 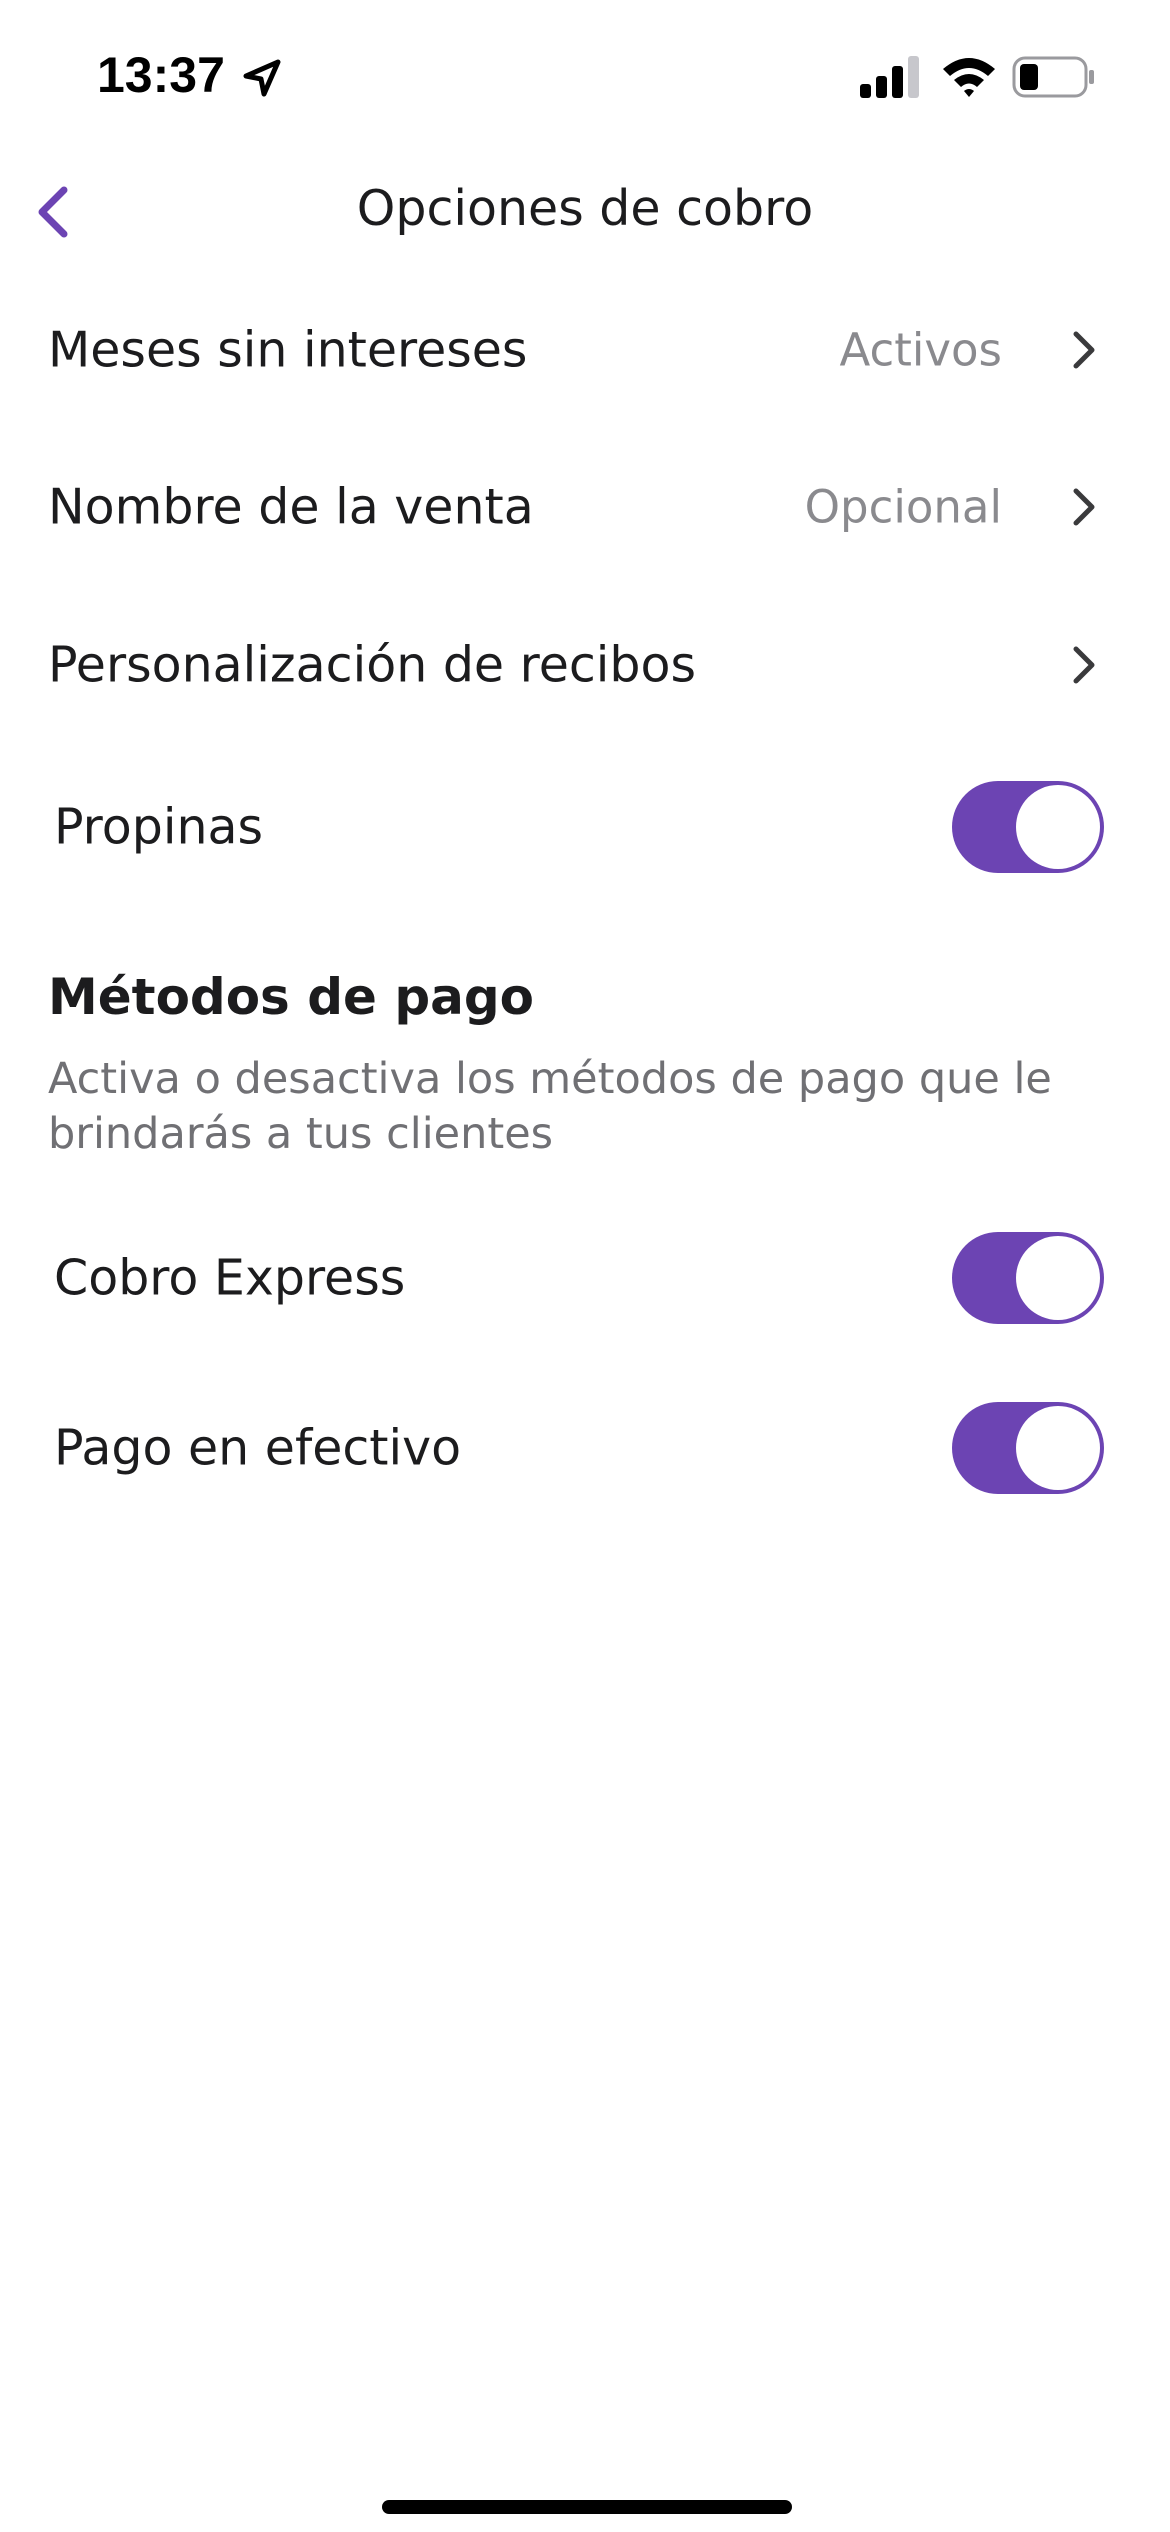 I want to click on battery-icon, so click(x=1054, y=77).